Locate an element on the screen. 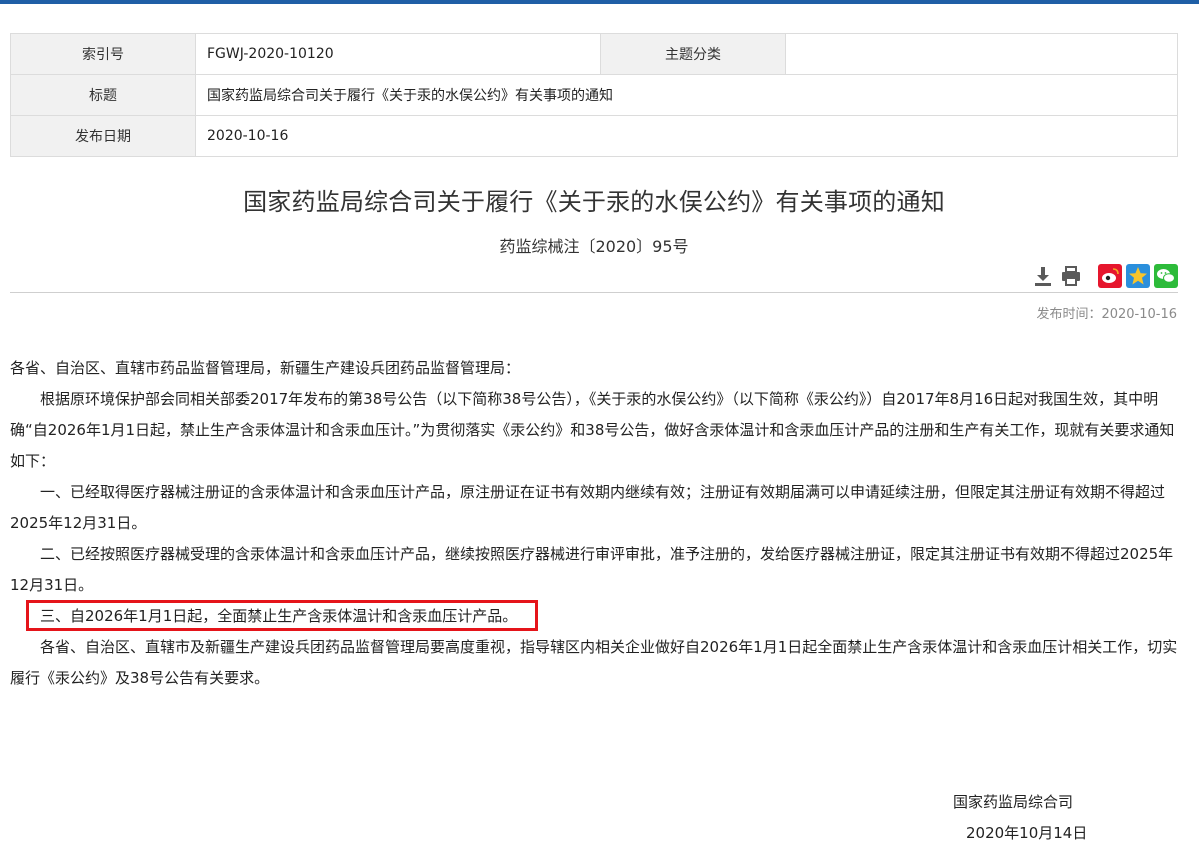 The width and height of the screenshot is (1199, 846). meta-row-date: 发布日期 2020-10-16 is located at coordinates (594, 136).